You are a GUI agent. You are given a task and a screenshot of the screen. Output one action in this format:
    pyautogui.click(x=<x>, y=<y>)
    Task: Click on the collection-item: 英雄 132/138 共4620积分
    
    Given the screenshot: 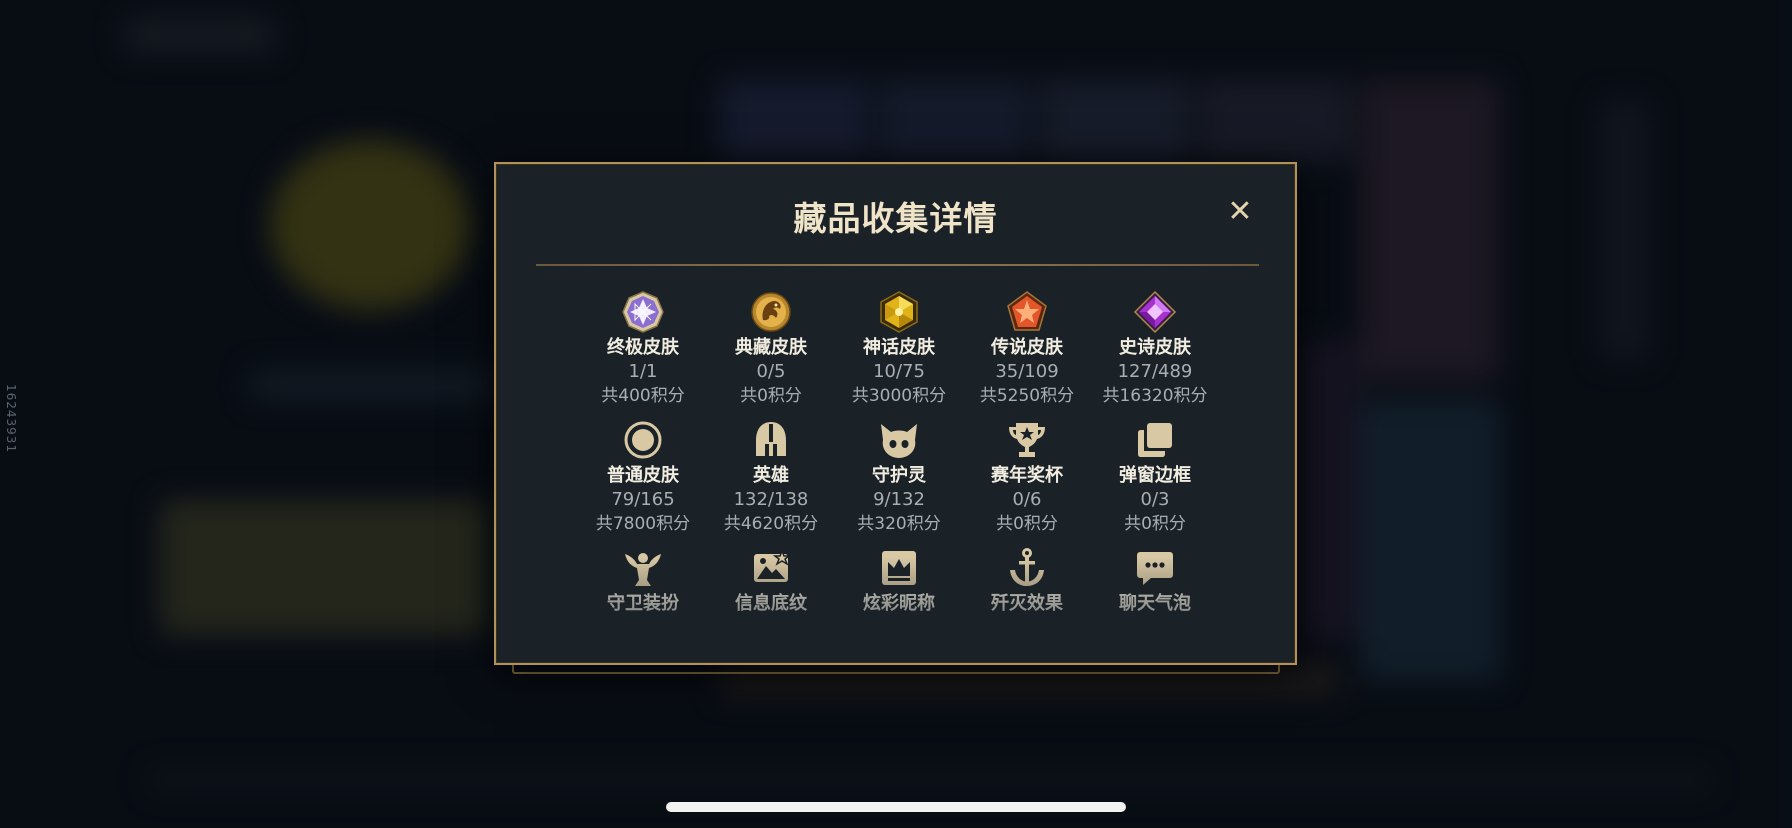 What is the action you would take?
    pyautogui.click(x=771, y=477)
    